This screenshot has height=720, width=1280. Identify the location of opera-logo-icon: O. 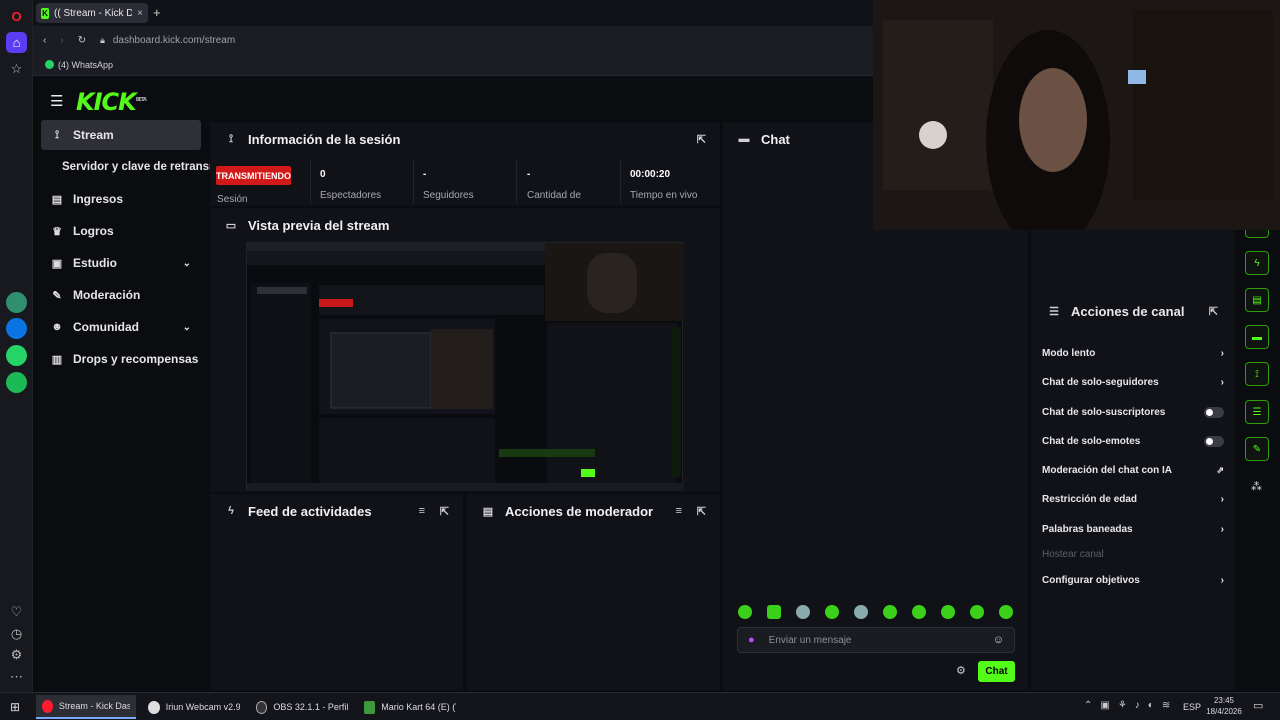
(16, 16).